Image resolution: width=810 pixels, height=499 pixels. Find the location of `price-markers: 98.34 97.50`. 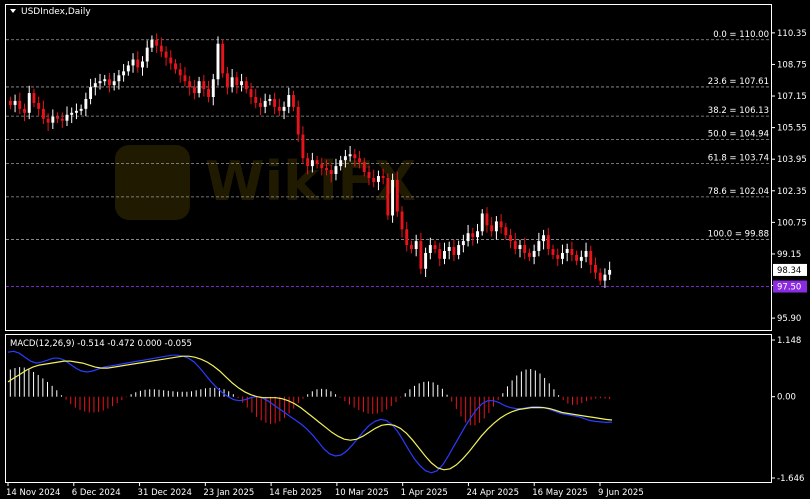

price-markers: 98.34 97.50 is located at coordinates (790, 278).